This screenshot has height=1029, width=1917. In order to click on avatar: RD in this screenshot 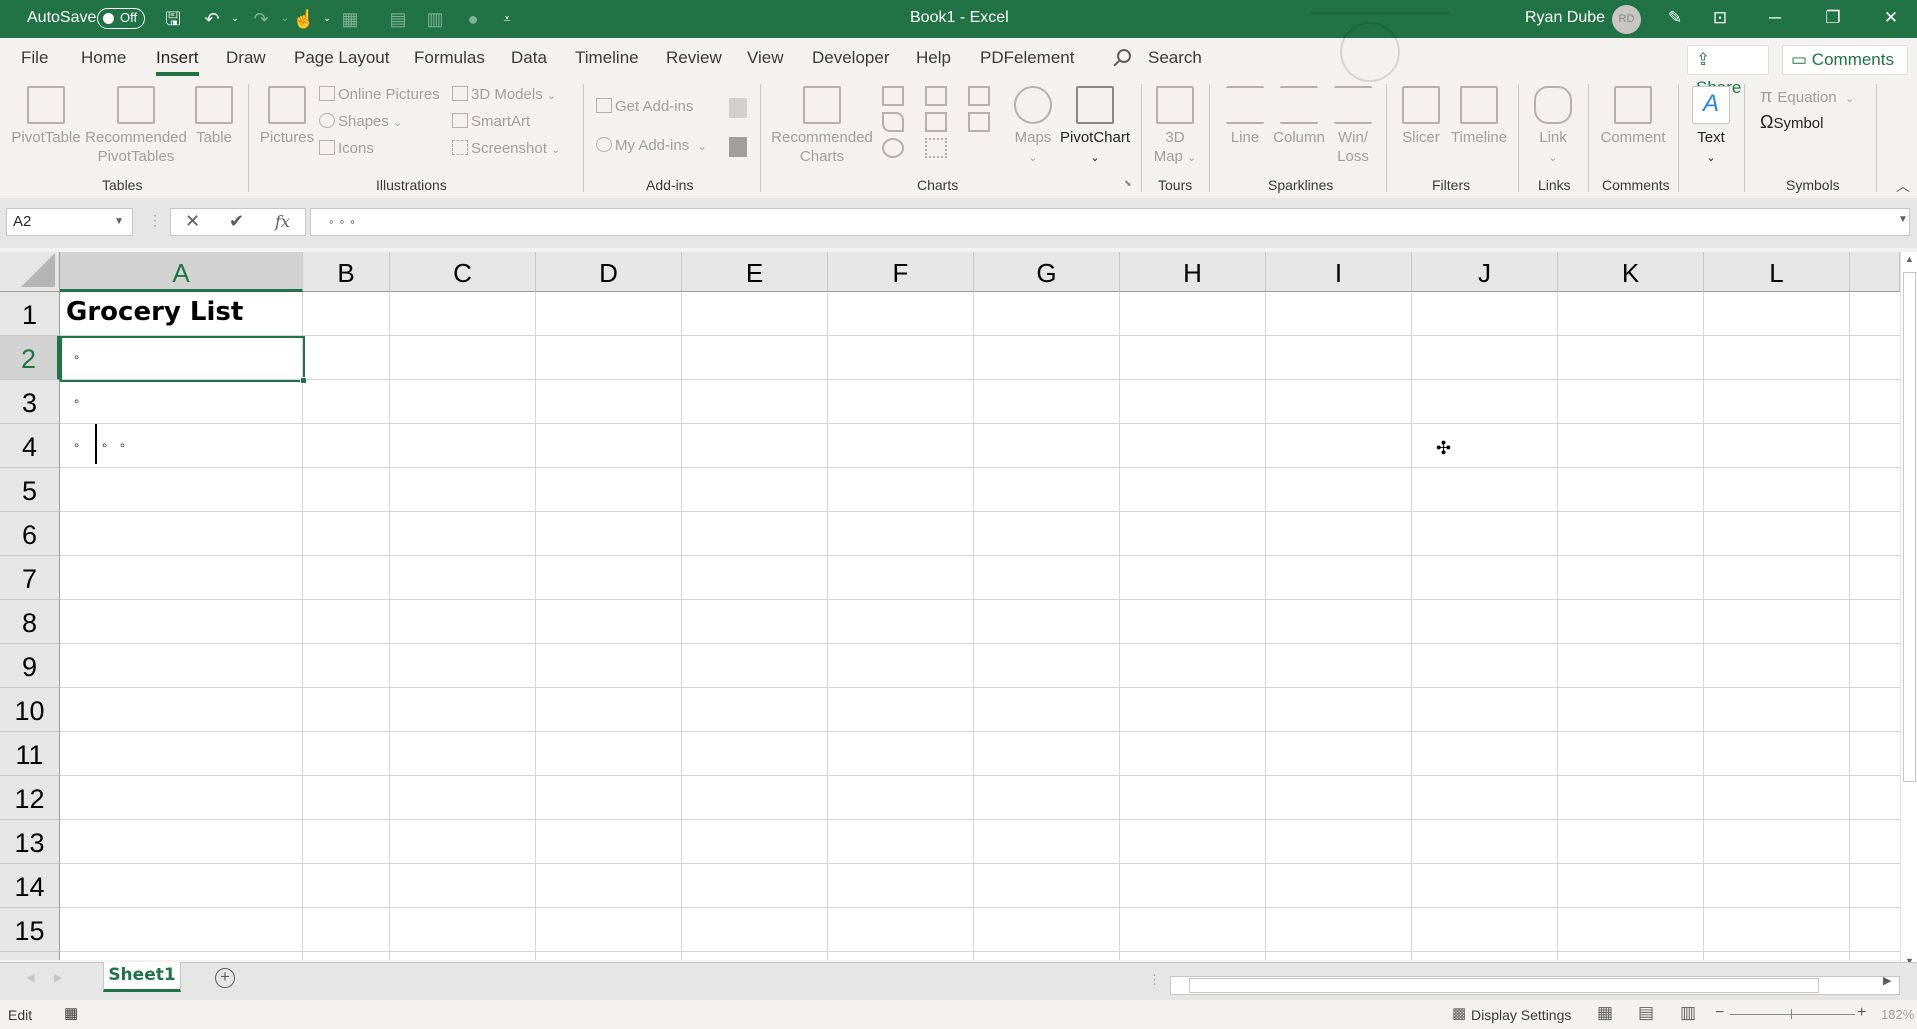, I will do `click(1626, 19)`.